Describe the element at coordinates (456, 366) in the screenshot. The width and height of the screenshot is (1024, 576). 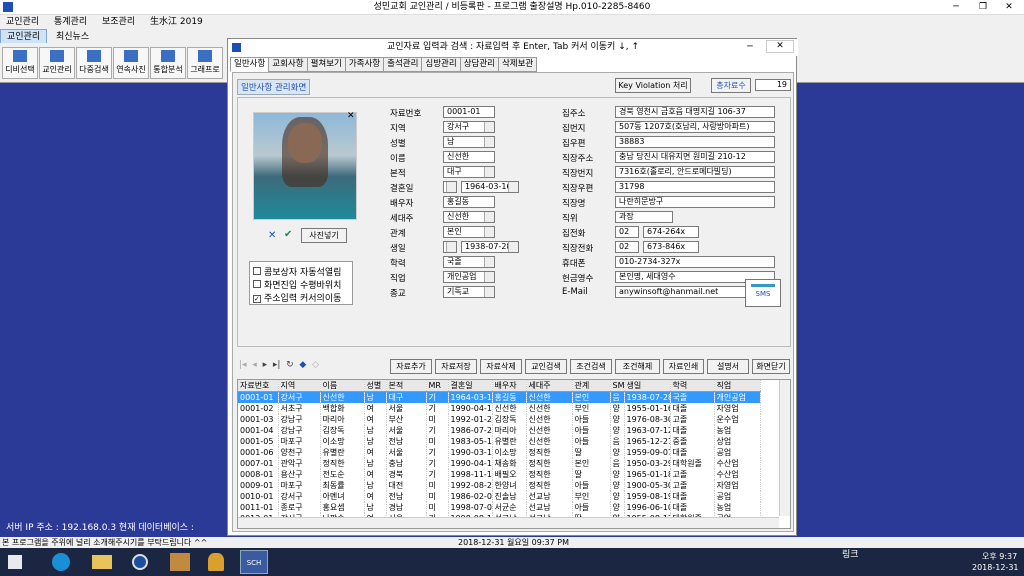
I see `action-button: 자료저장` at that location.